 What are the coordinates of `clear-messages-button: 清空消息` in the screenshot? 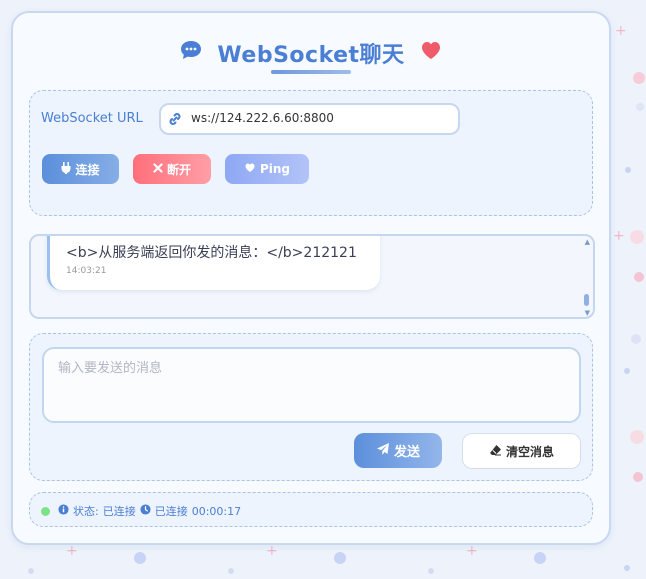 It's located at (521, 451).